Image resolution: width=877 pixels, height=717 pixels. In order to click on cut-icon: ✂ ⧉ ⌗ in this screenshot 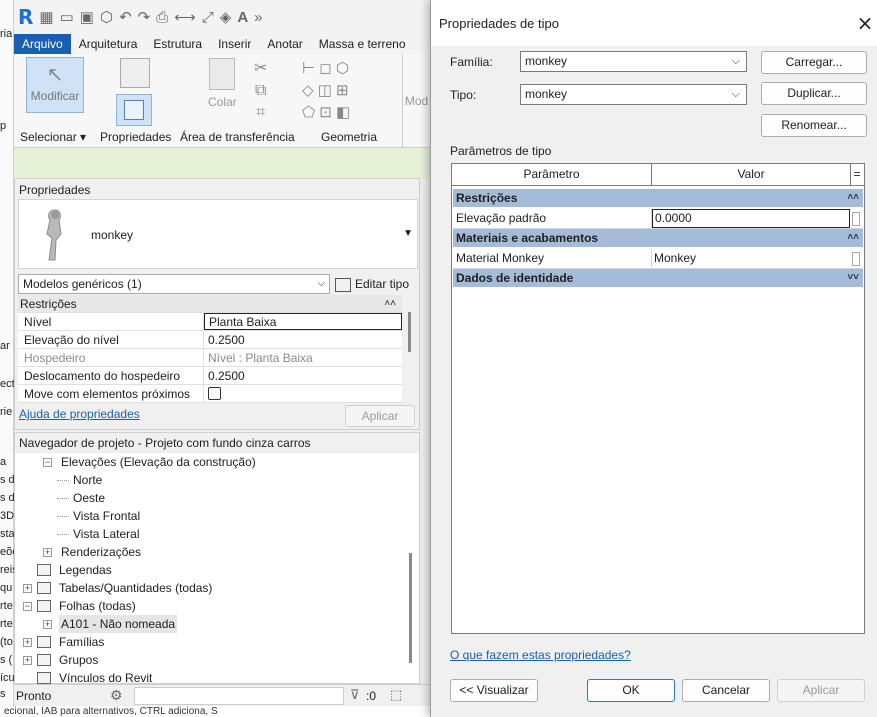, I will do `click(260, 91)`.